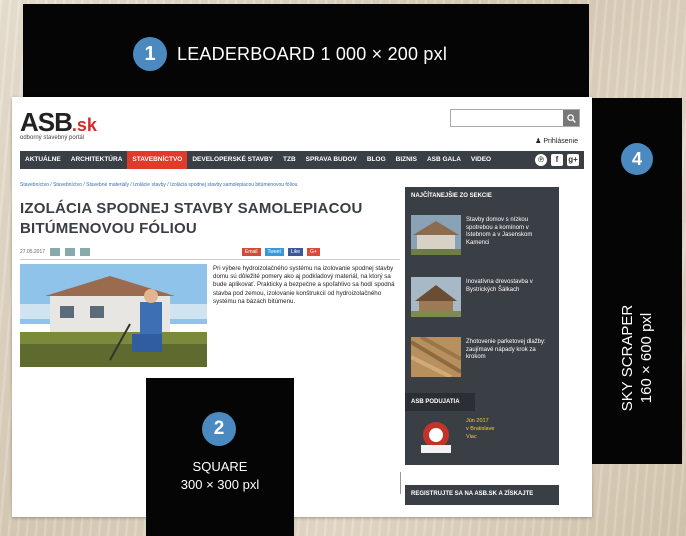 The image size is (686, 536). I want to click on ad-number-badge: 4, so click(637, 159).